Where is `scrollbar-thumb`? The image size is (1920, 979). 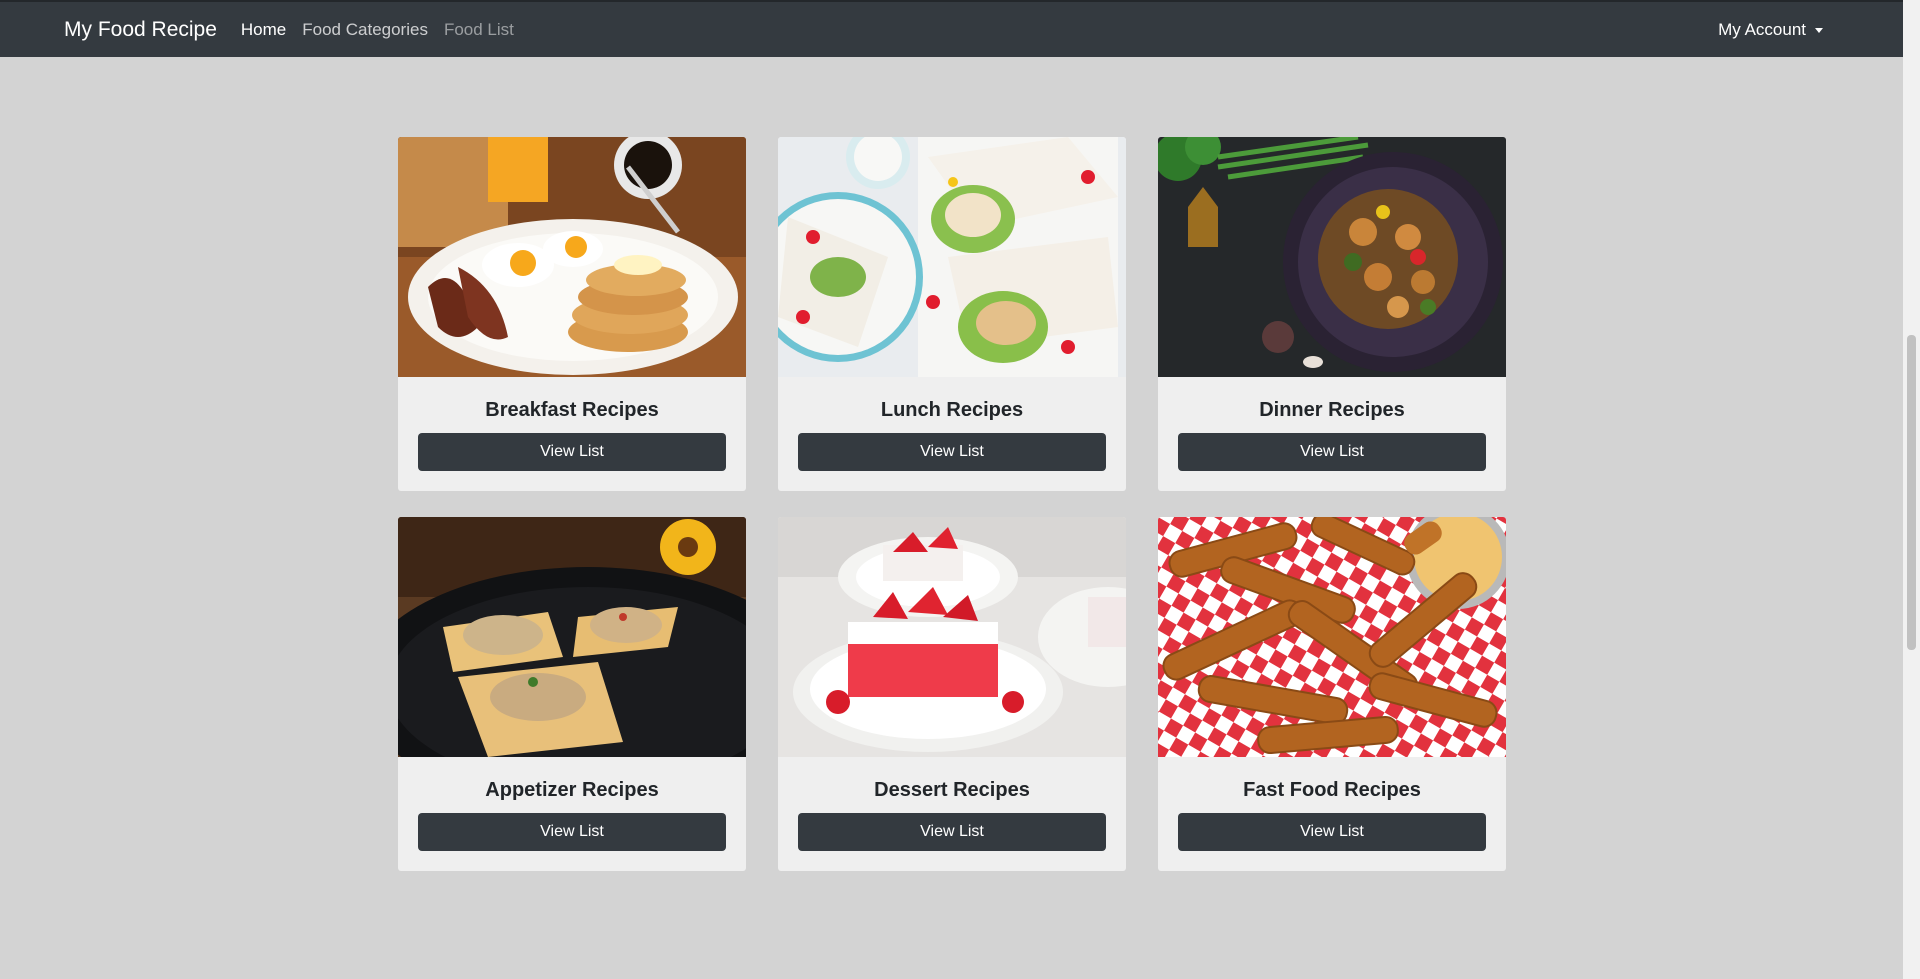
scrollbar-thumb is located at coordinates (1911, 492).